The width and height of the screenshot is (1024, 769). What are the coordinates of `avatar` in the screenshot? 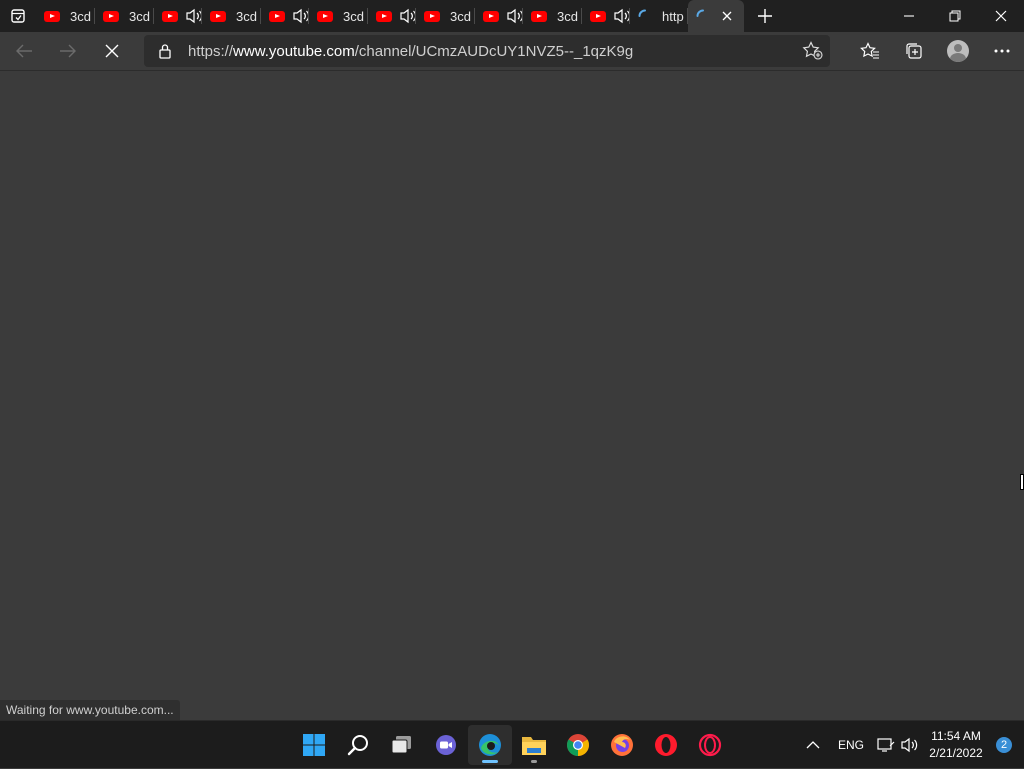 It's located at (958, 51).